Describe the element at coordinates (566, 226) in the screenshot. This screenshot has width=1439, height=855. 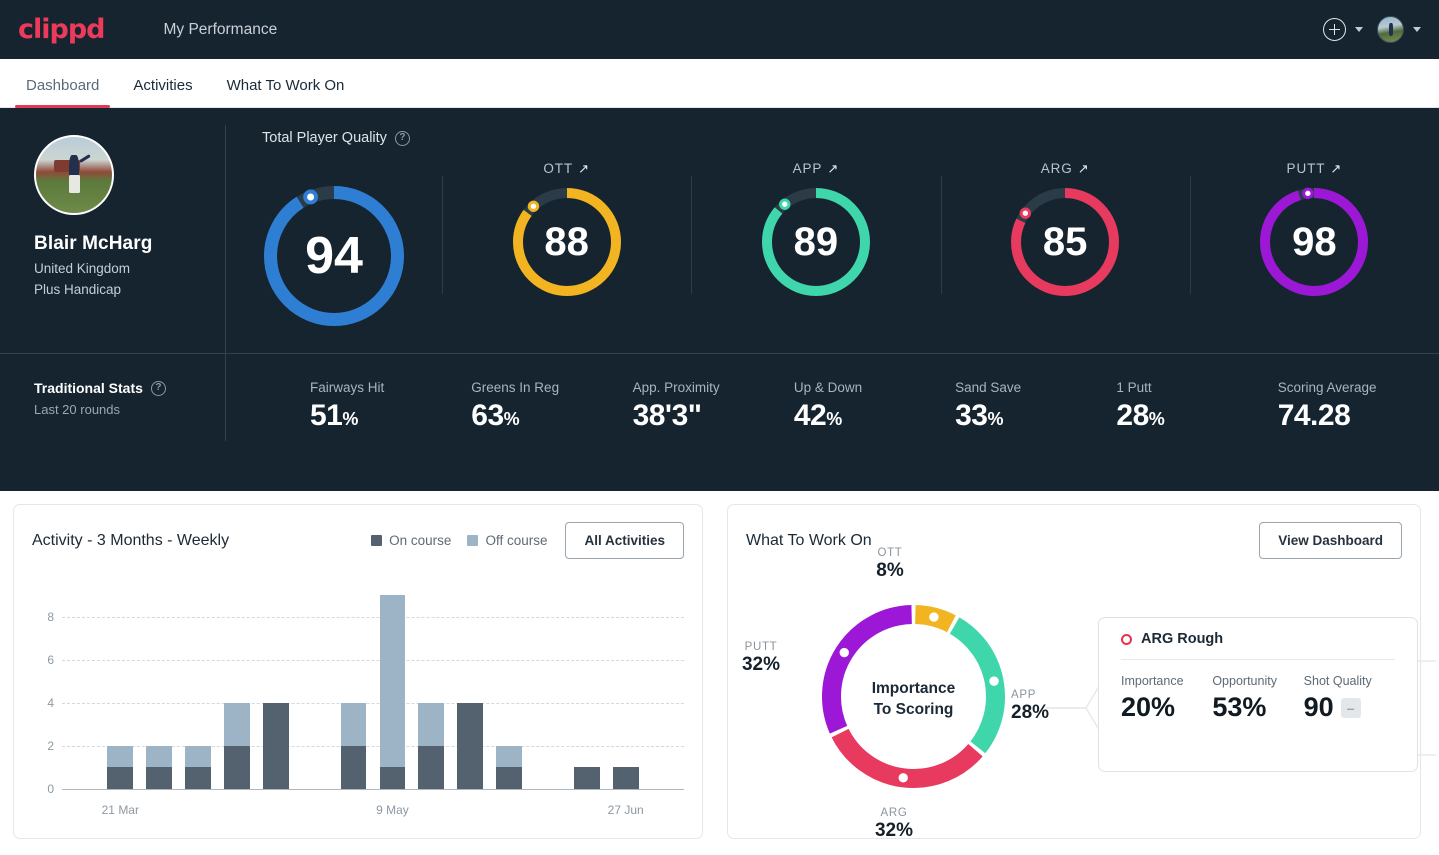
I see `gauge-ott: OTT ↗ 88` at that location.